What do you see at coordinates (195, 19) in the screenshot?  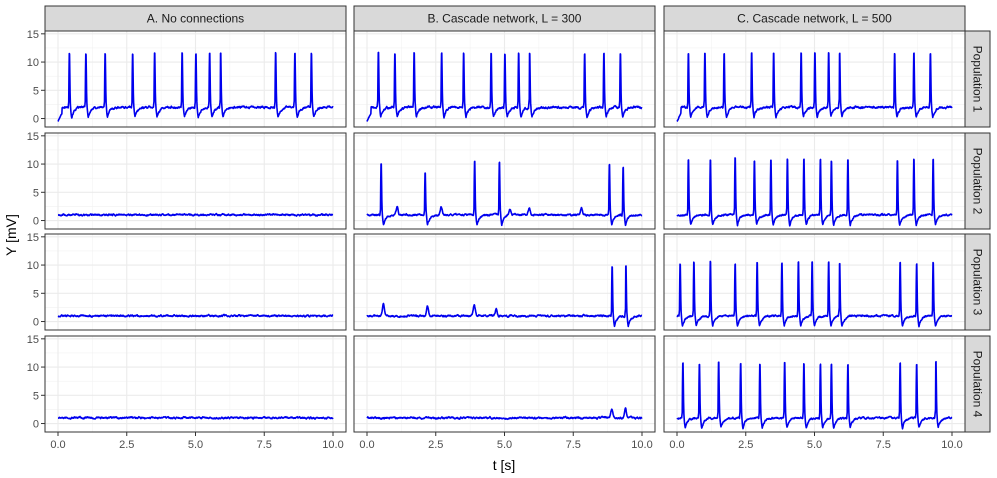 I see `column-strip-label: A. No connections` at bounding box center [195, 19].